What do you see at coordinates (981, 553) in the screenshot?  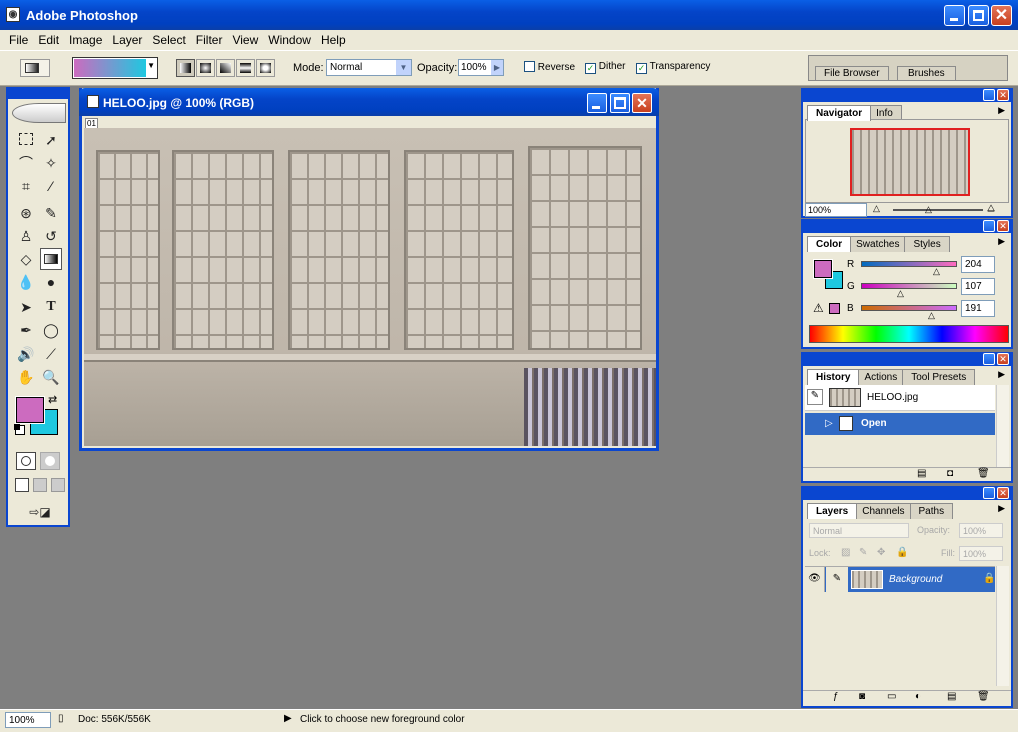 I see `fill-field: 100%` at bounding box center [981, 553].